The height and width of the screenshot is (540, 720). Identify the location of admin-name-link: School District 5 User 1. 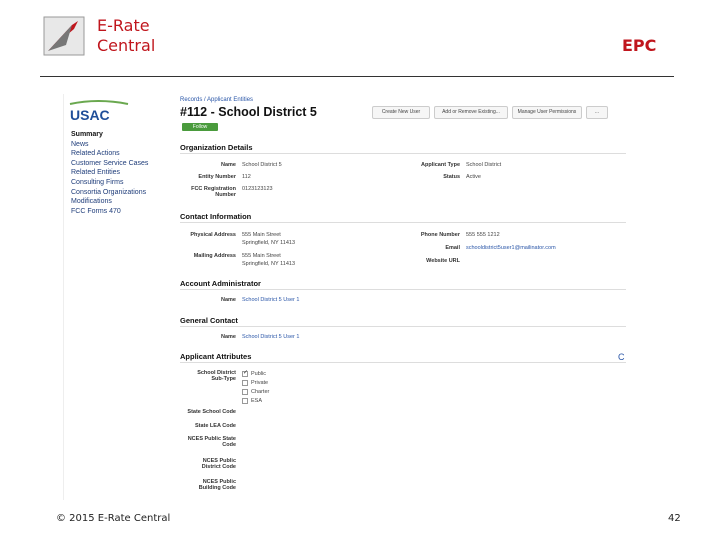
(270, 300).